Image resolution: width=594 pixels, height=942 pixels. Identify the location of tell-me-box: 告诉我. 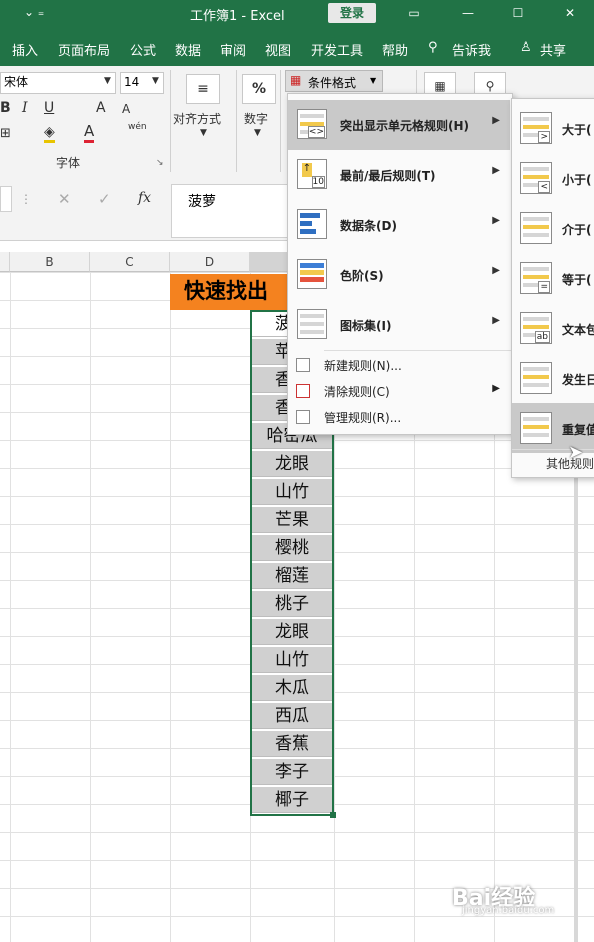
(471, 49).